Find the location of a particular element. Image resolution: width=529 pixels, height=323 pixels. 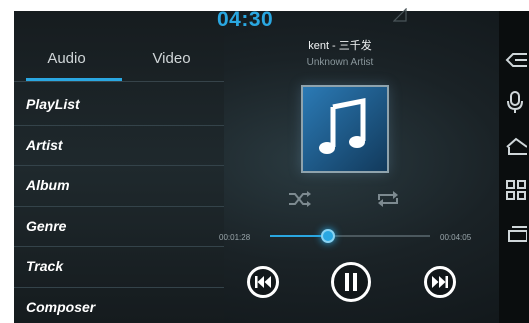

tab-video: Video is located at coordinates (171, 63).